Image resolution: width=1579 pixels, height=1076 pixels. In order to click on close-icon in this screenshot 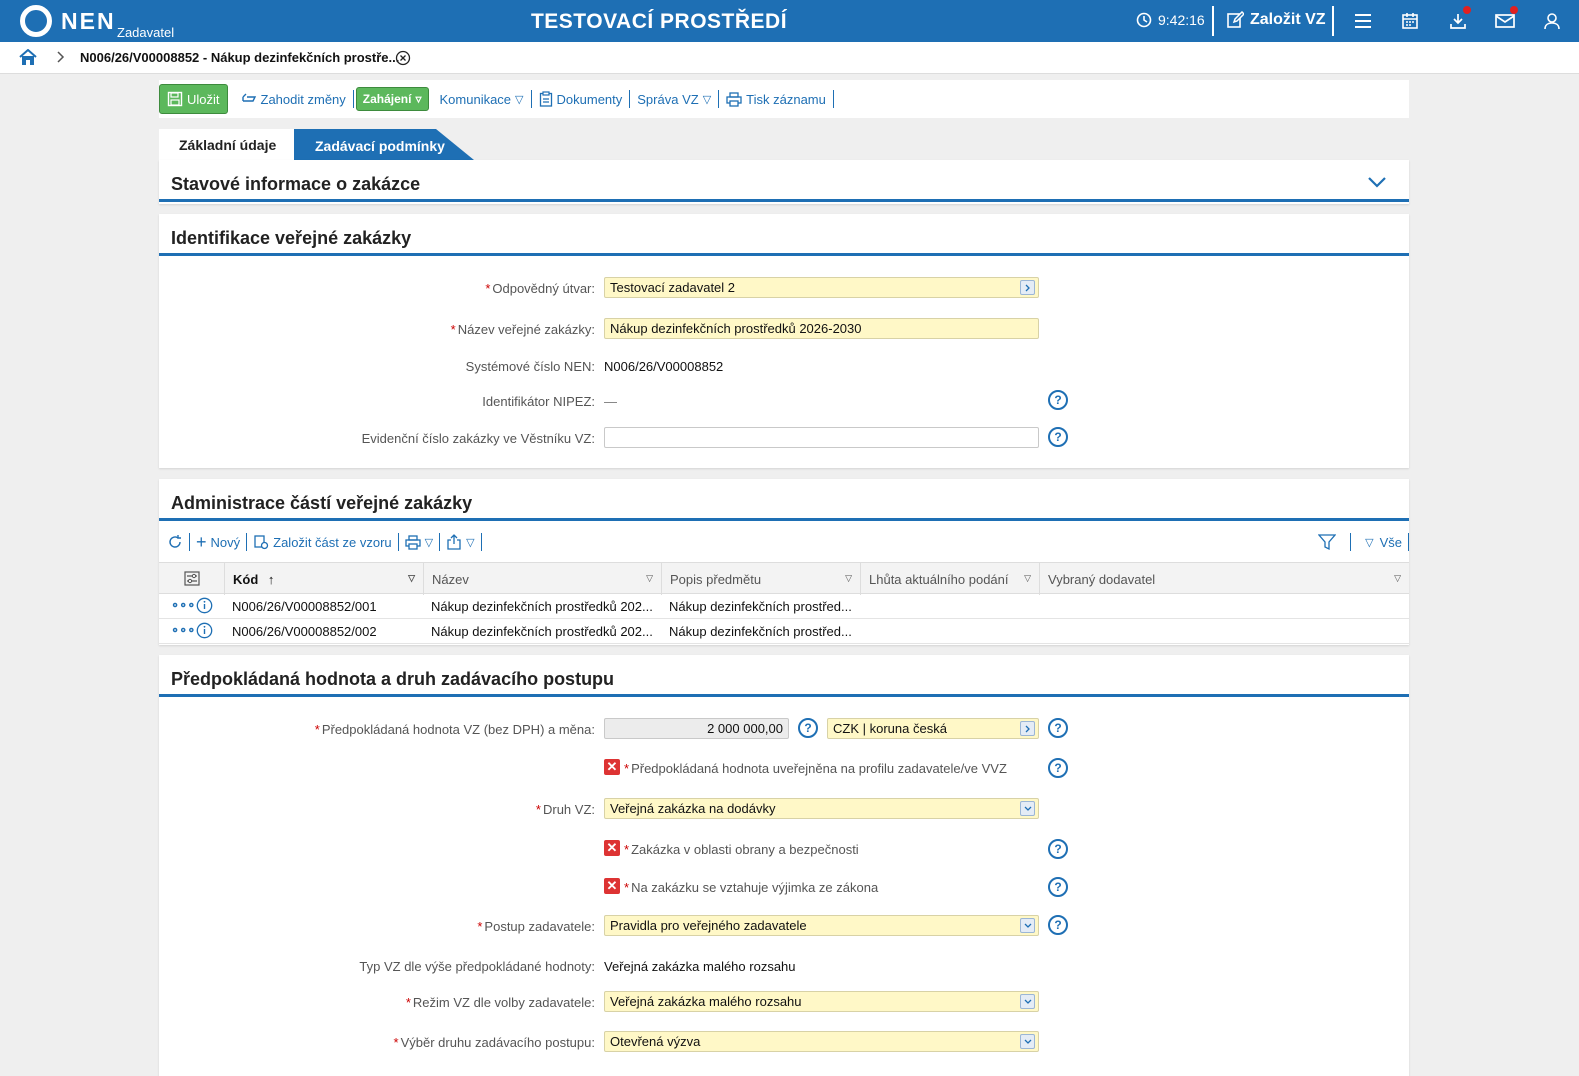, I will do `click(403, 59)`.